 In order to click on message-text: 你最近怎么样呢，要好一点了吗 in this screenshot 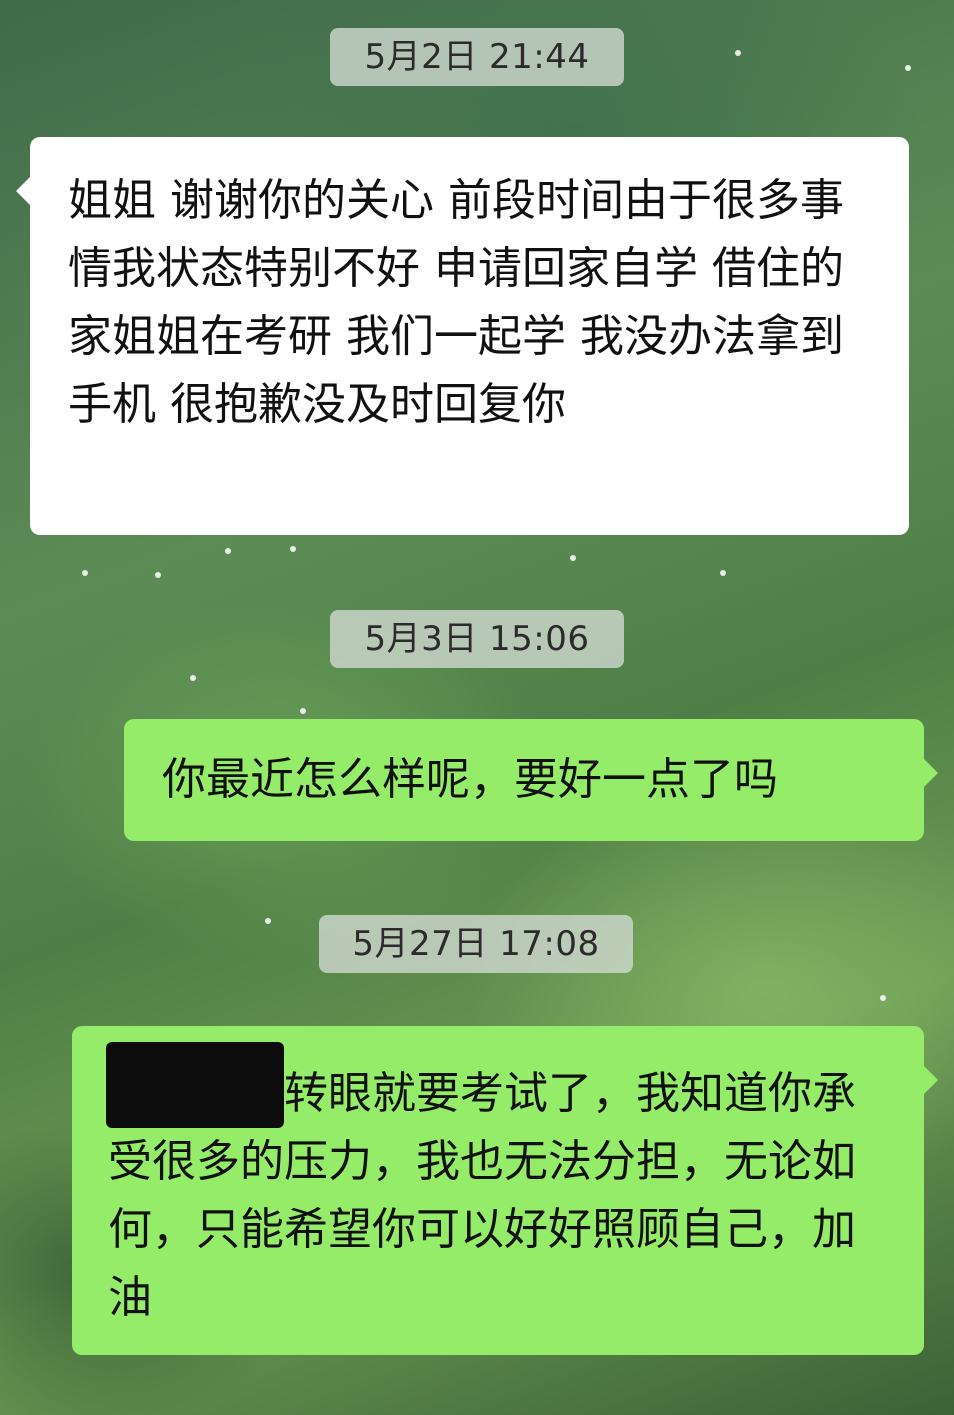, I will do `click(470, 779)`.